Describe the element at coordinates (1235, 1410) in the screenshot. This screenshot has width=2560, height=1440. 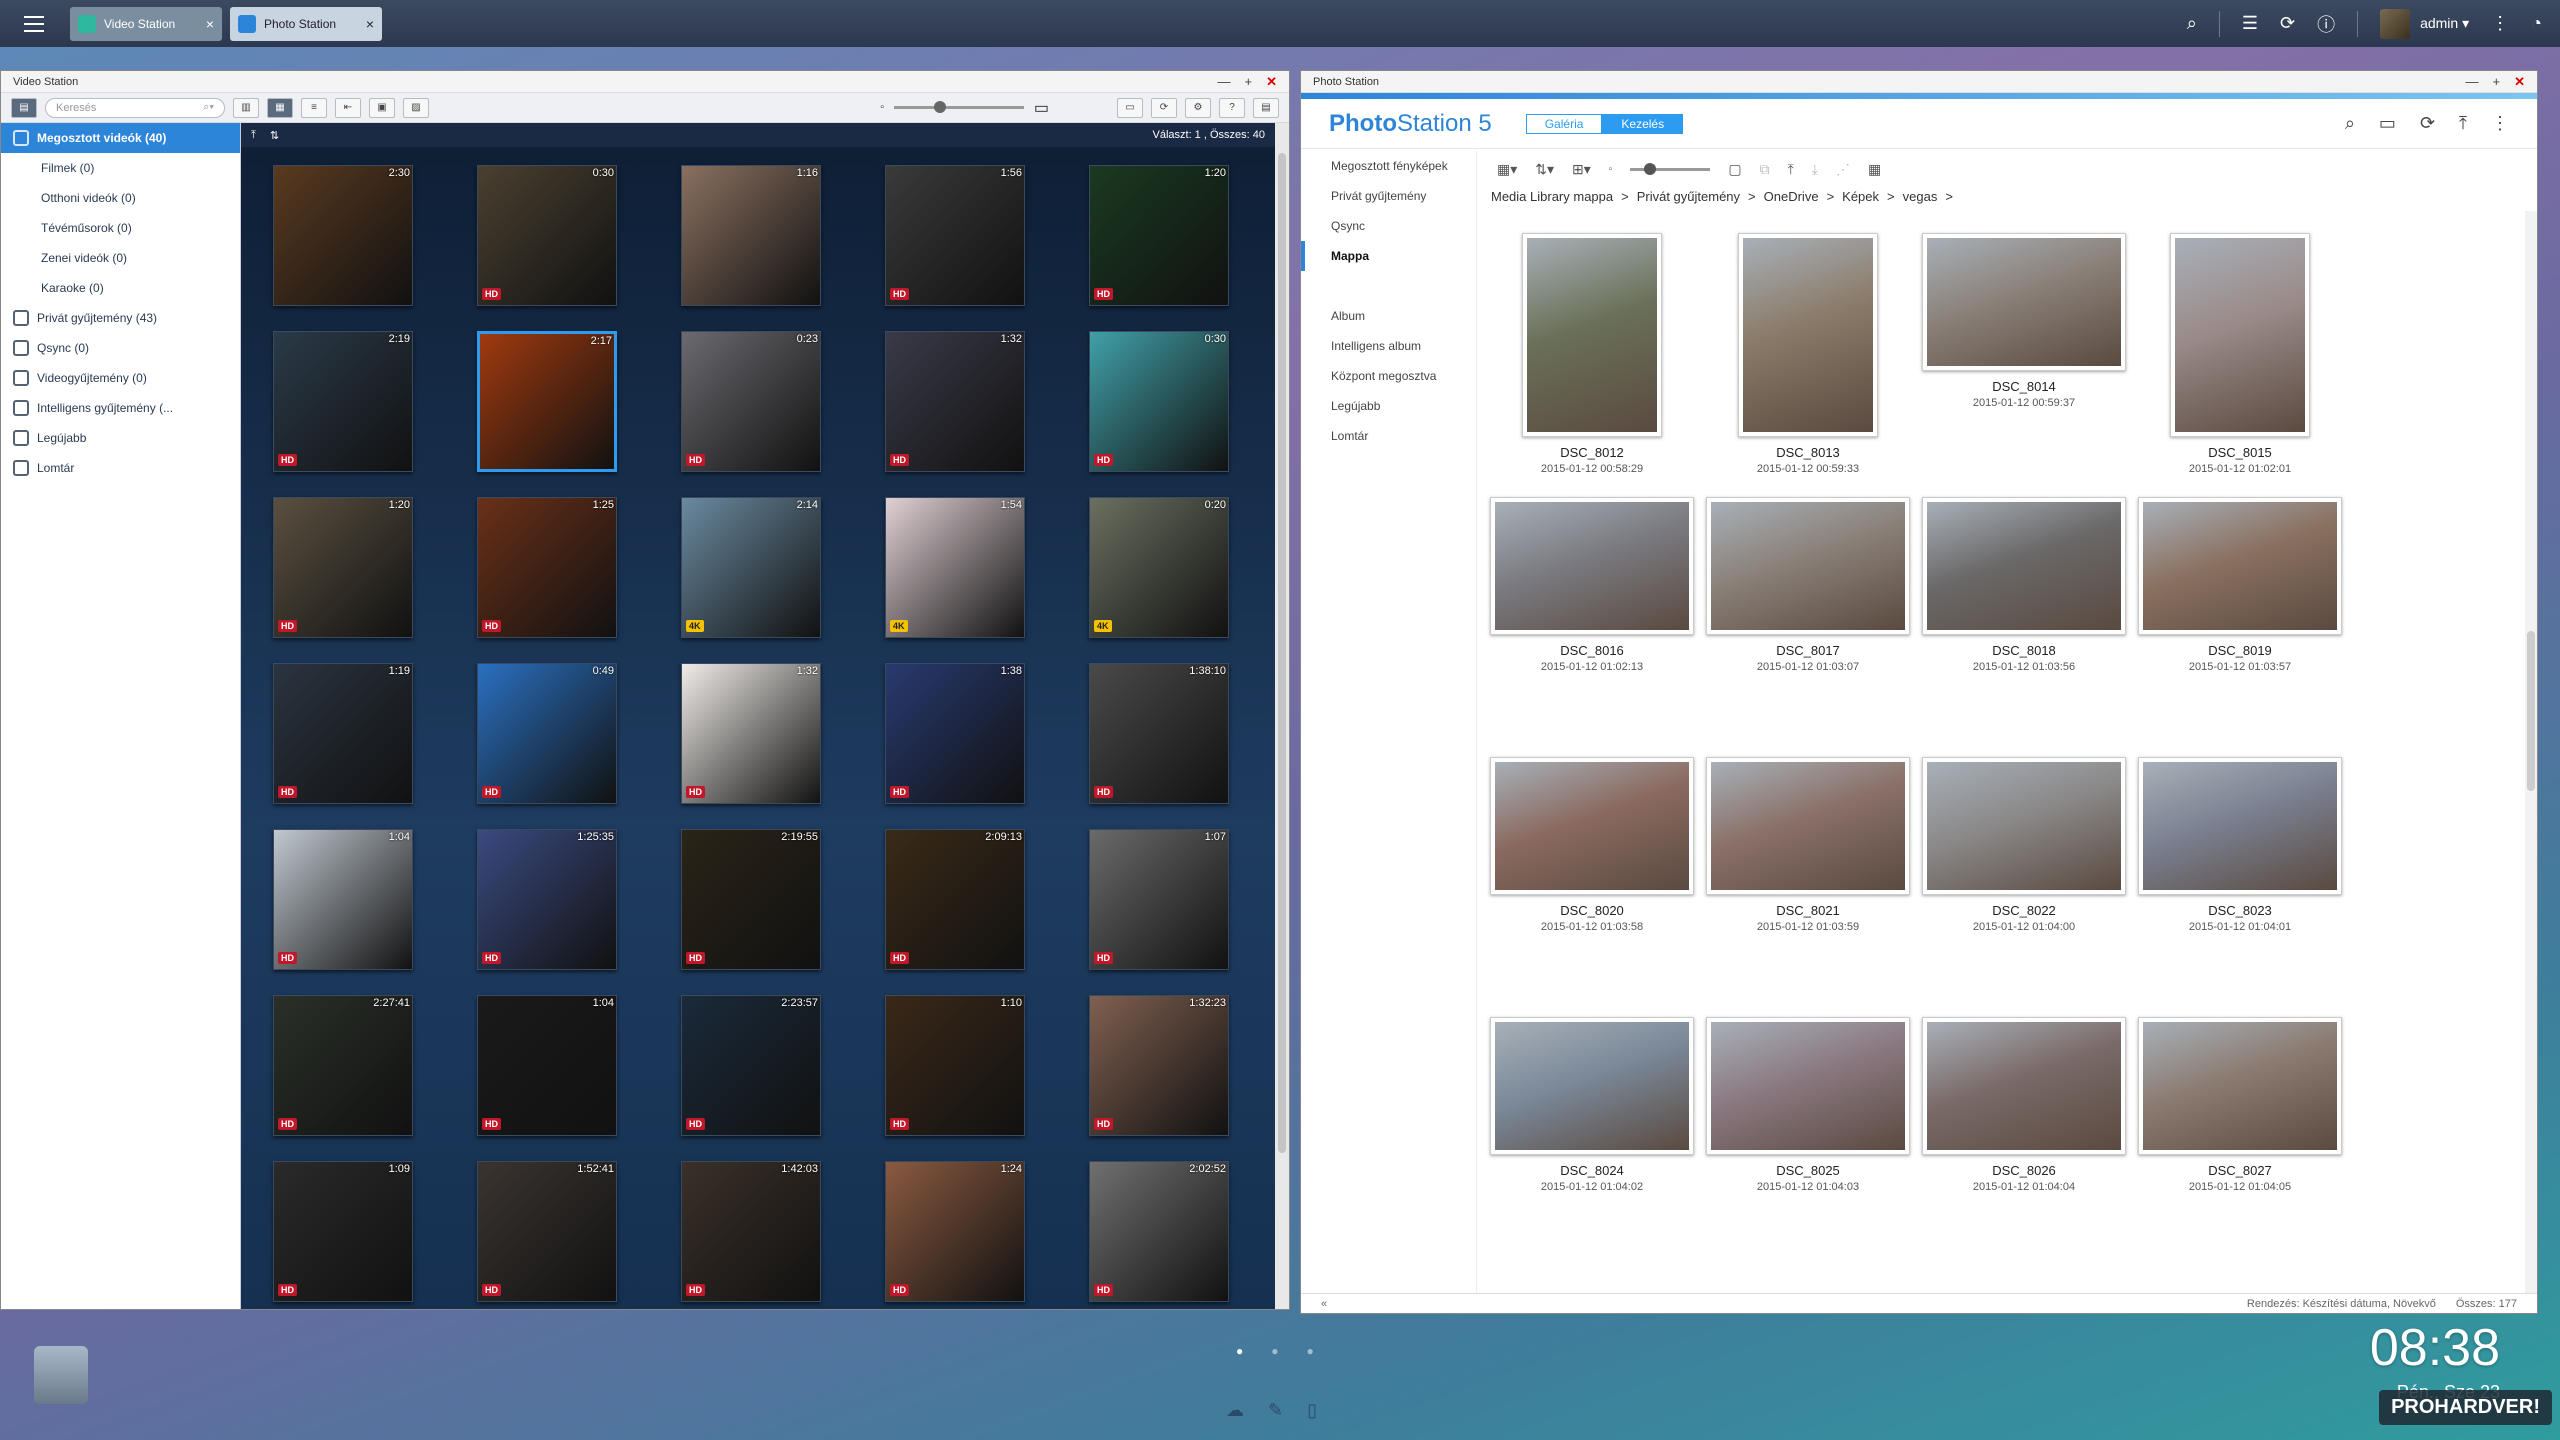
I see `cloud-icon: ☁` at that location.